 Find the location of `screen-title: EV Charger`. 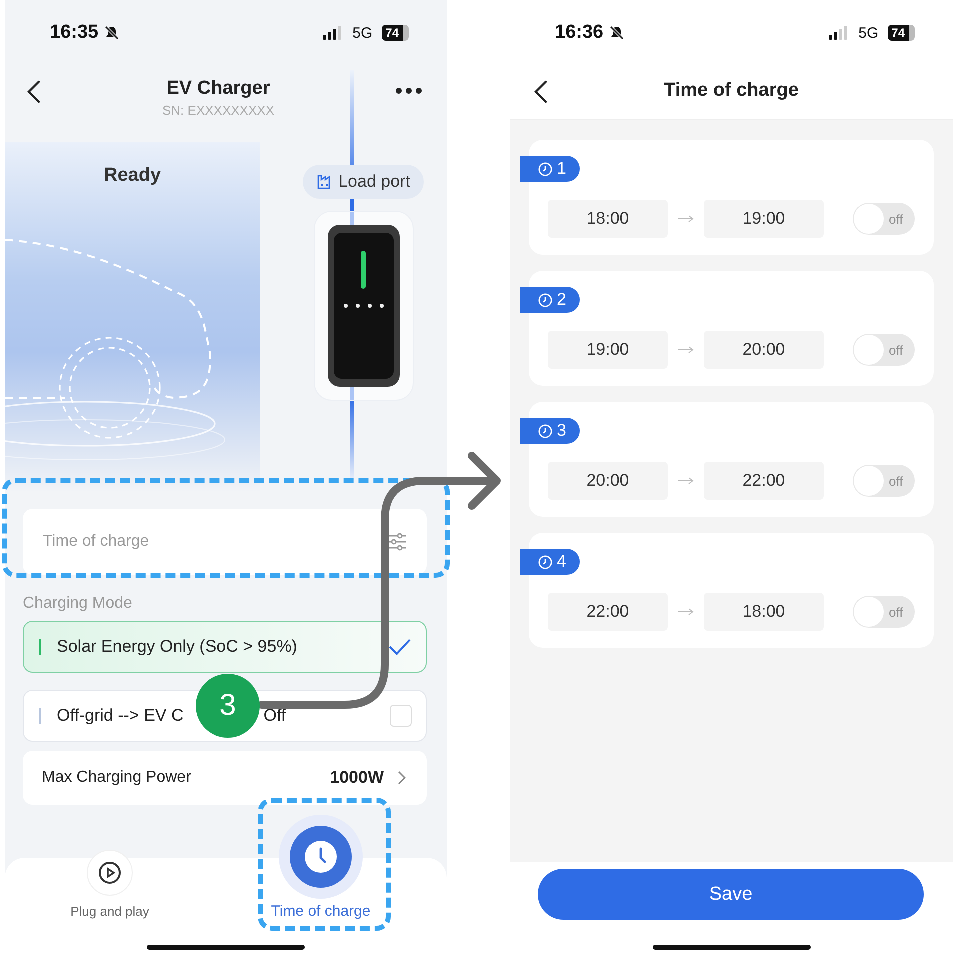

screen-title: EV Charger is located at coordinates (218, 89).